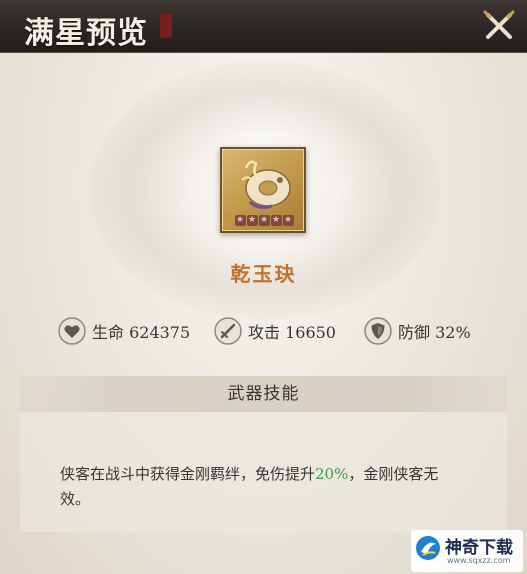 The height and width of the screenshot is (574, 527). Describe the element at coordinates (141, 332) in the screenshot. I see `stat-hp-label: 生命 624375` at that location.